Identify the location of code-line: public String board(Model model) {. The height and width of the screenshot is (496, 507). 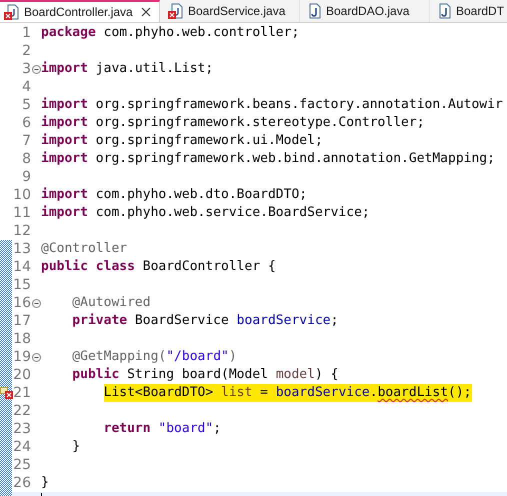
(204, 375).